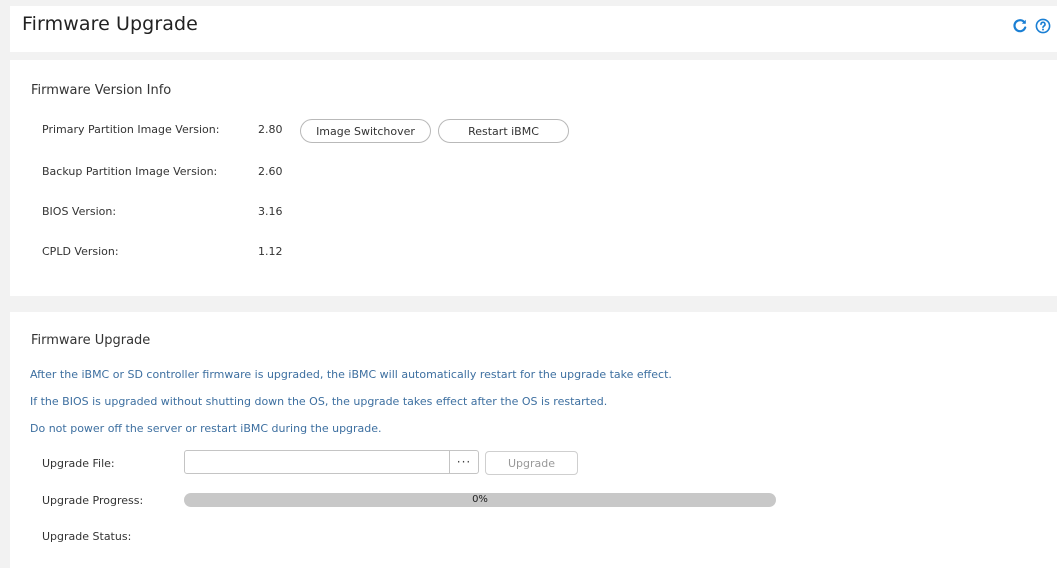  What do you see at coordinates (78, 463) in the screenshot?
I see `upgrade-file-label: Upgrade File:` at bounding box center [78, 463].